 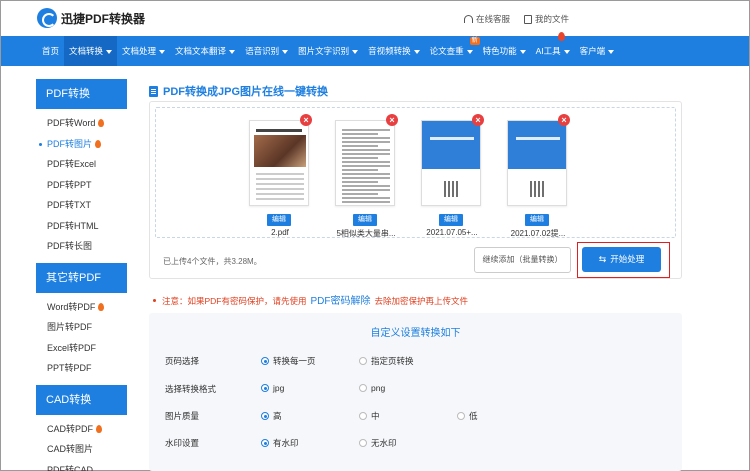 What do you see at coordinates (369, 416) in the screenshot?
I see `radio-option: 中` at bounding box center [369, 416].